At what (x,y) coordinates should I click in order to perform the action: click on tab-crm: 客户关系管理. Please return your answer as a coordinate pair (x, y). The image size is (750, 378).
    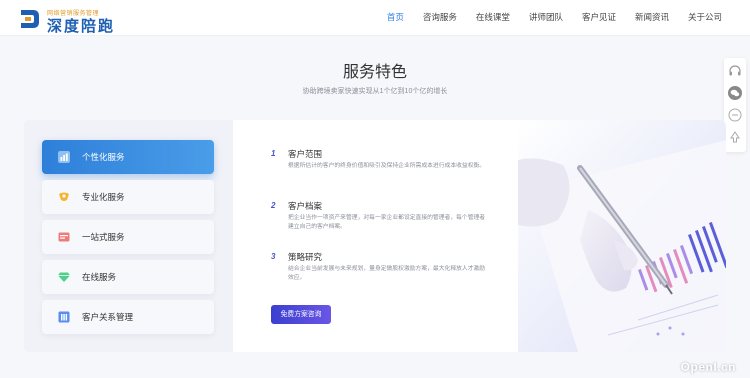
    Looking at the image, I should click on (128, 317).